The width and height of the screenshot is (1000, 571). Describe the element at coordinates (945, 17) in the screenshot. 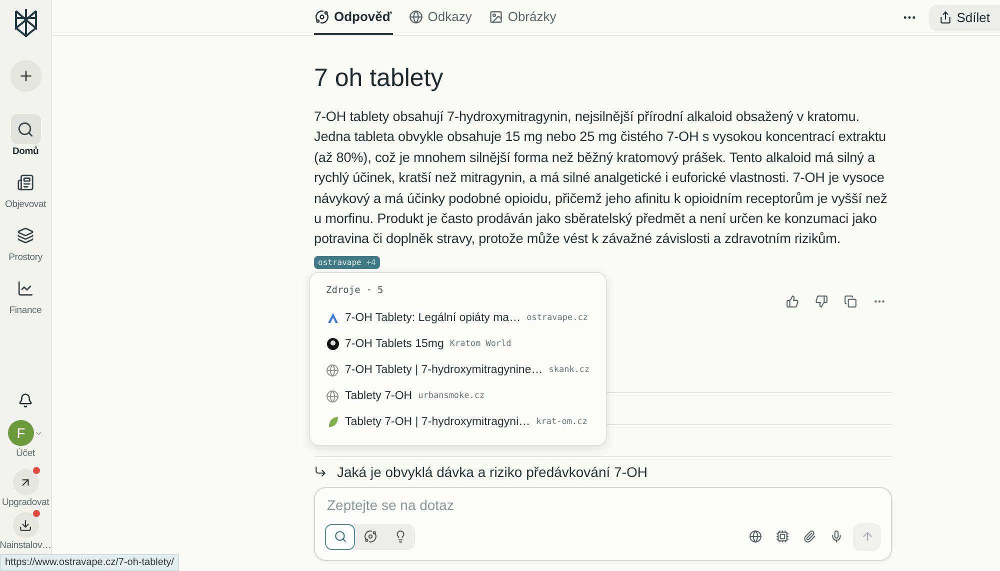

I see `share-icon` at that location.